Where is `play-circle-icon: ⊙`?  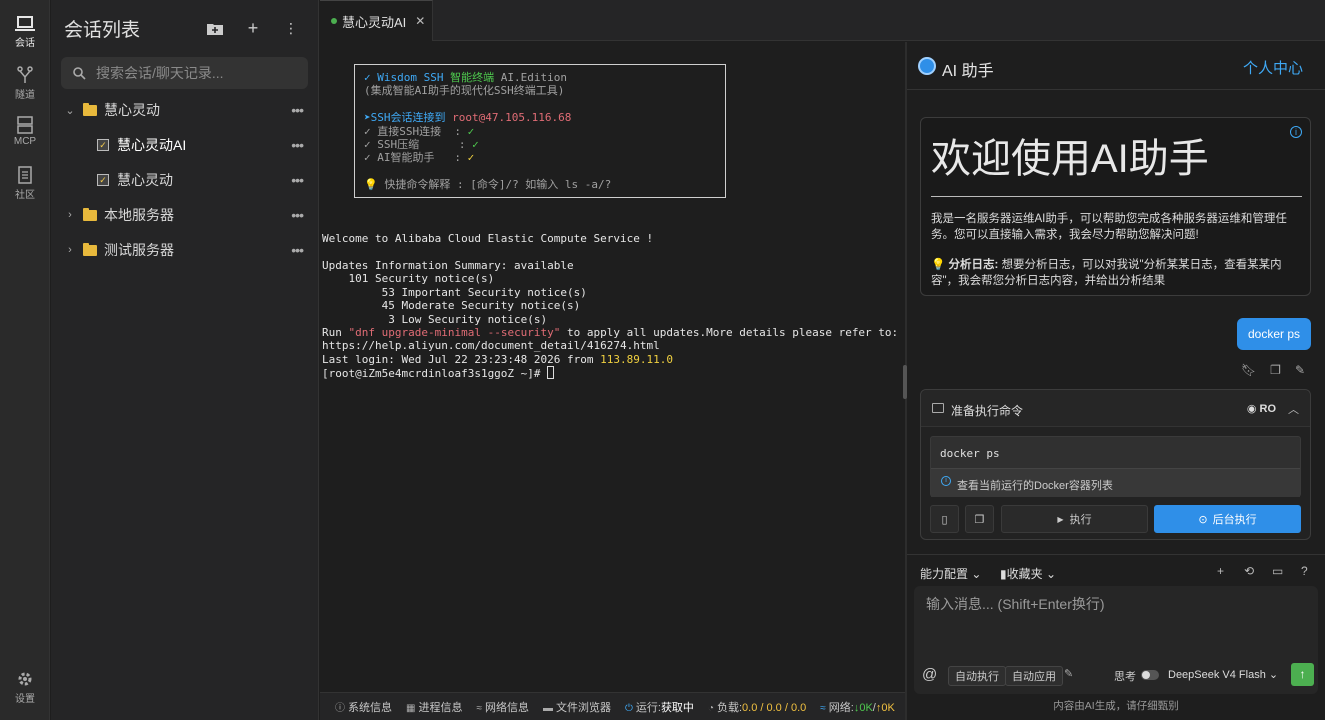
play-circle-icon: ⊙ is located at coordinates (1203, 519).